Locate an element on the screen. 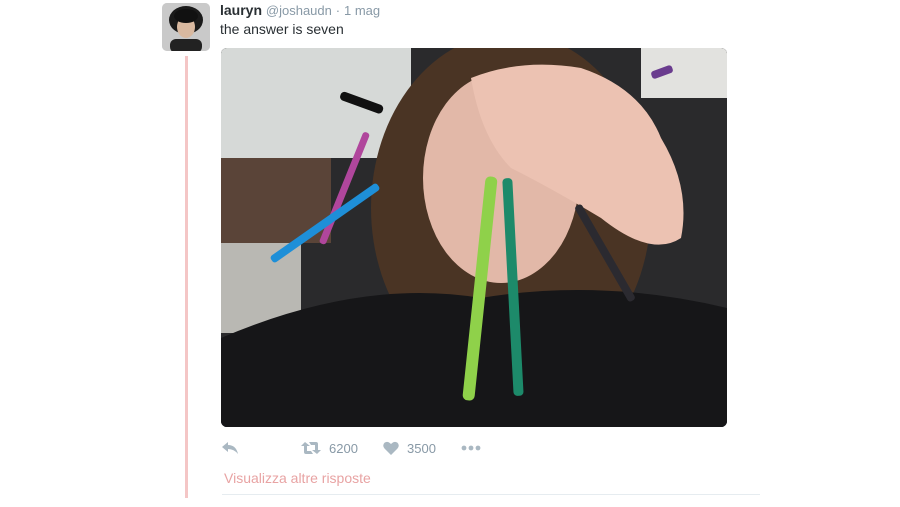 This screenshot has height=507, width=900. tweet-header: lauryn @joshaudn · 1 mag is located at coordinates (300, 10).